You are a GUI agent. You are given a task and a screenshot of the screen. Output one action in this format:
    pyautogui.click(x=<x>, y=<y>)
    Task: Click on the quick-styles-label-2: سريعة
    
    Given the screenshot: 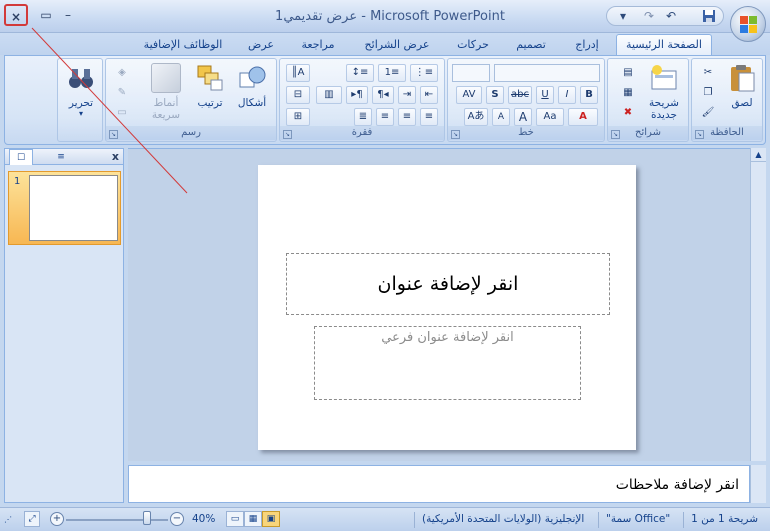 What is the action you would take?
    pyautogui.click(x=166, y=115)
    